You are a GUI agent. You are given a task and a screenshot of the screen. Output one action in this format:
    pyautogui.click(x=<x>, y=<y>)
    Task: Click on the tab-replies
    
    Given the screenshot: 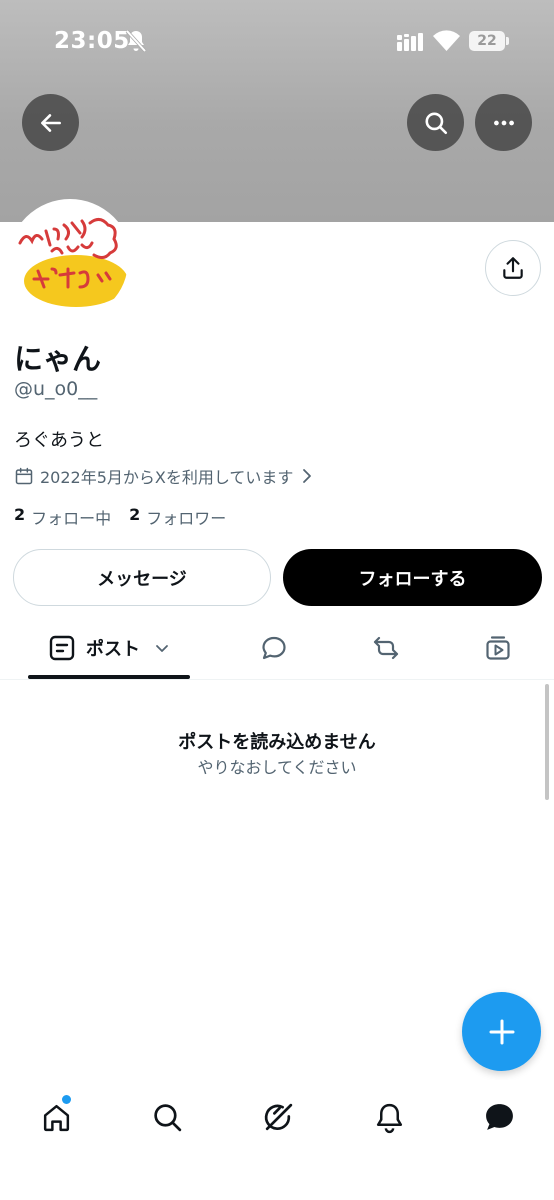 What is the action you would take?
    pyautogui.click(x=274, y=648)
    